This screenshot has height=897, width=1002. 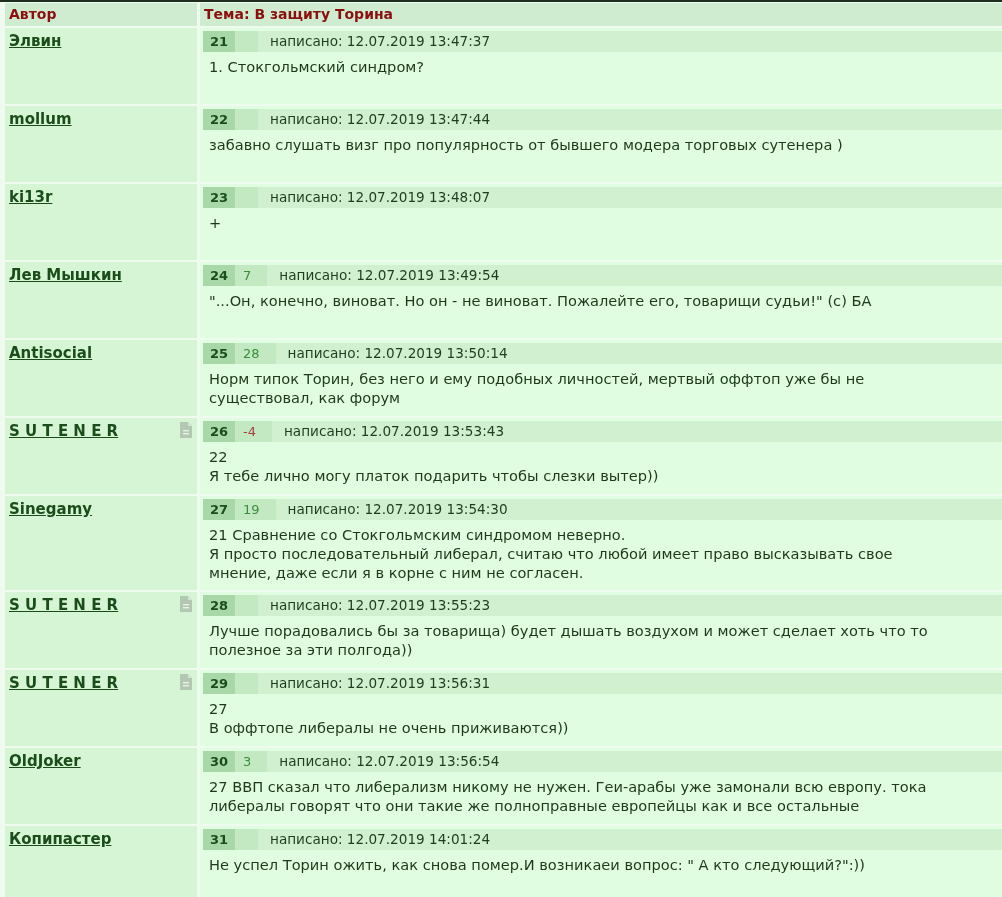 What do you see at coordinates (380, 41) in the screenshot?
I see `post-date: написано: 12.07.2019 13:47:37` at bounding box center [380, 41].